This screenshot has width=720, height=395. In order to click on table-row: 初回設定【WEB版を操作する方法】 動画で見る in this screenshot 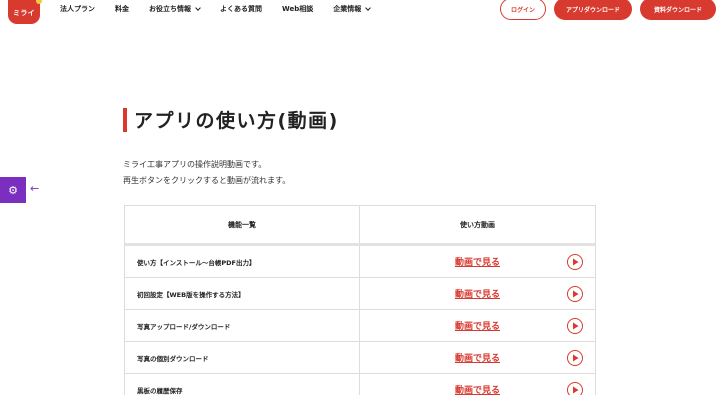, I will do `click(360, 294)`.